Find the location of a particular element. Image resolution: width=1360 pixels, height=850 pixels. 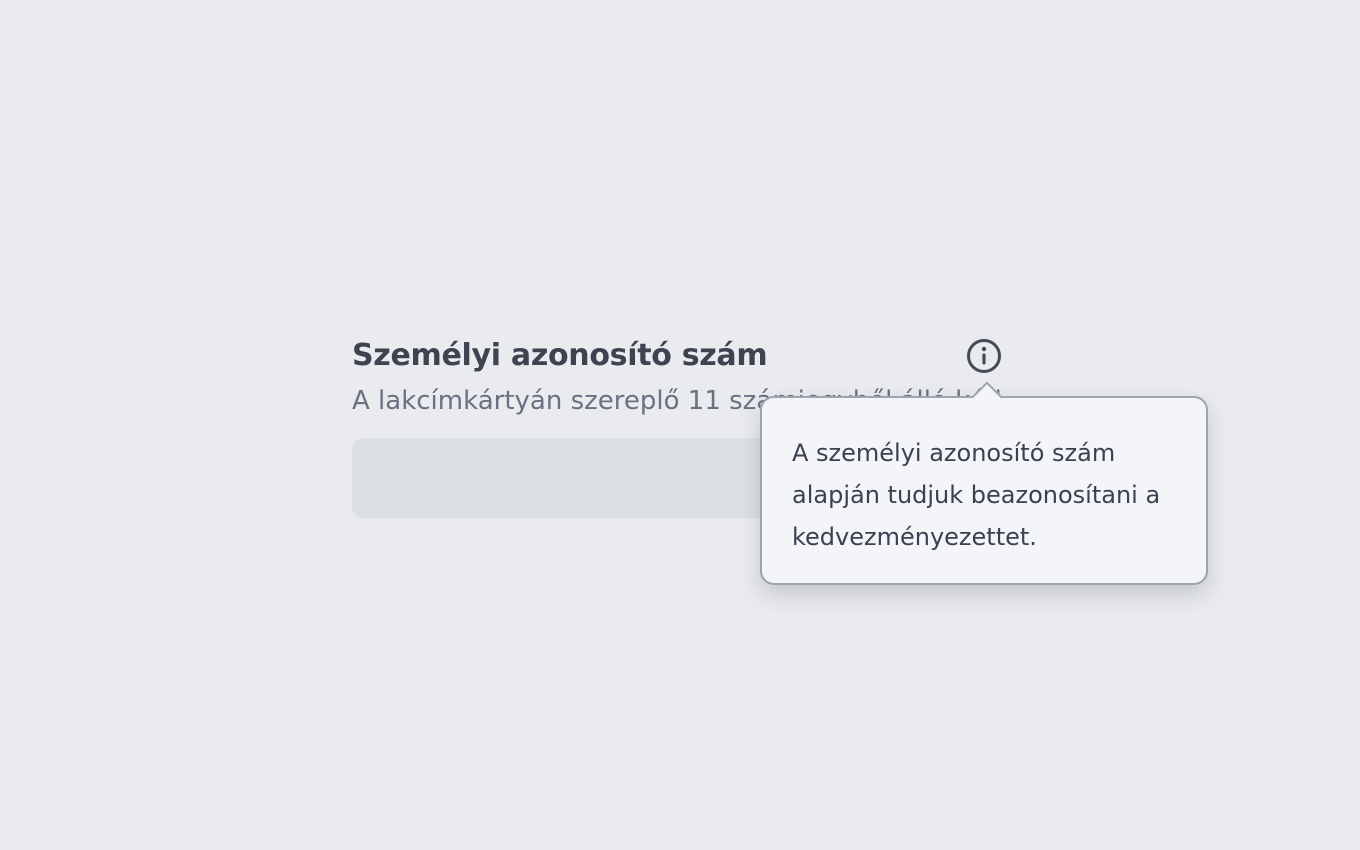

field-label: Személyi azonosító szám is located at coordinates (560, 355).